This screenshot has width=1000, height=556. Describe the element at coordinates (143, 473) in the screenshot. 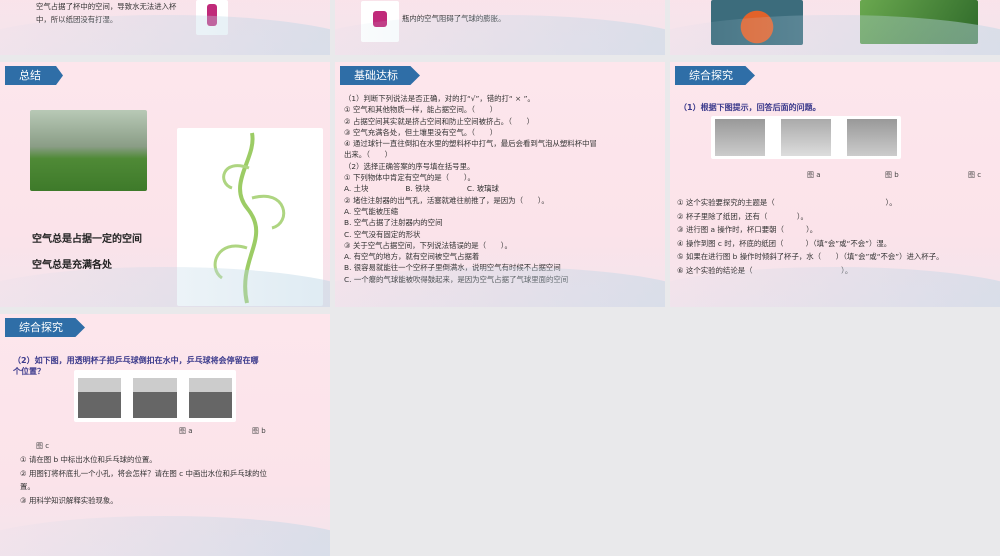

I see `question-line: ② 用图钉将杯底扎一个小孔，将会怎样？请在图 c 中画出水位和乒乓球的位` at that location.